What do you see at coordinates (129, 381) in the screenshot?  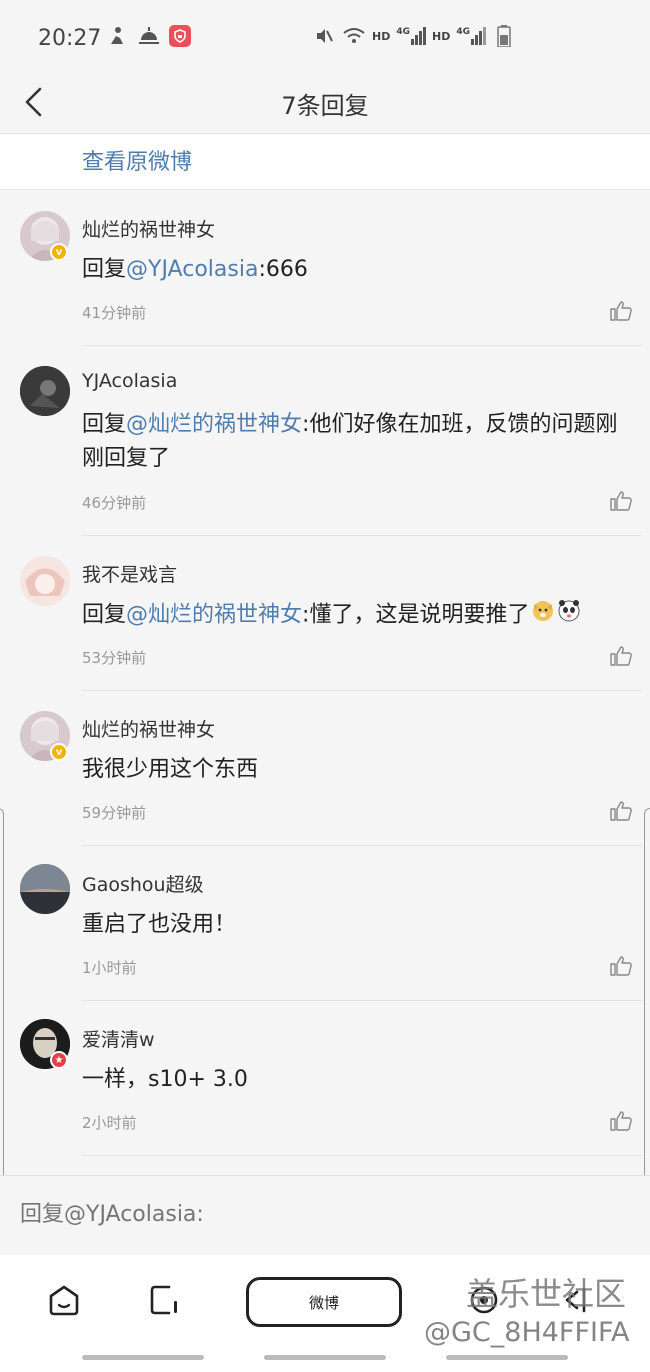 I see `comment-author: YJAcolasia` at bounding box center [129, 381].